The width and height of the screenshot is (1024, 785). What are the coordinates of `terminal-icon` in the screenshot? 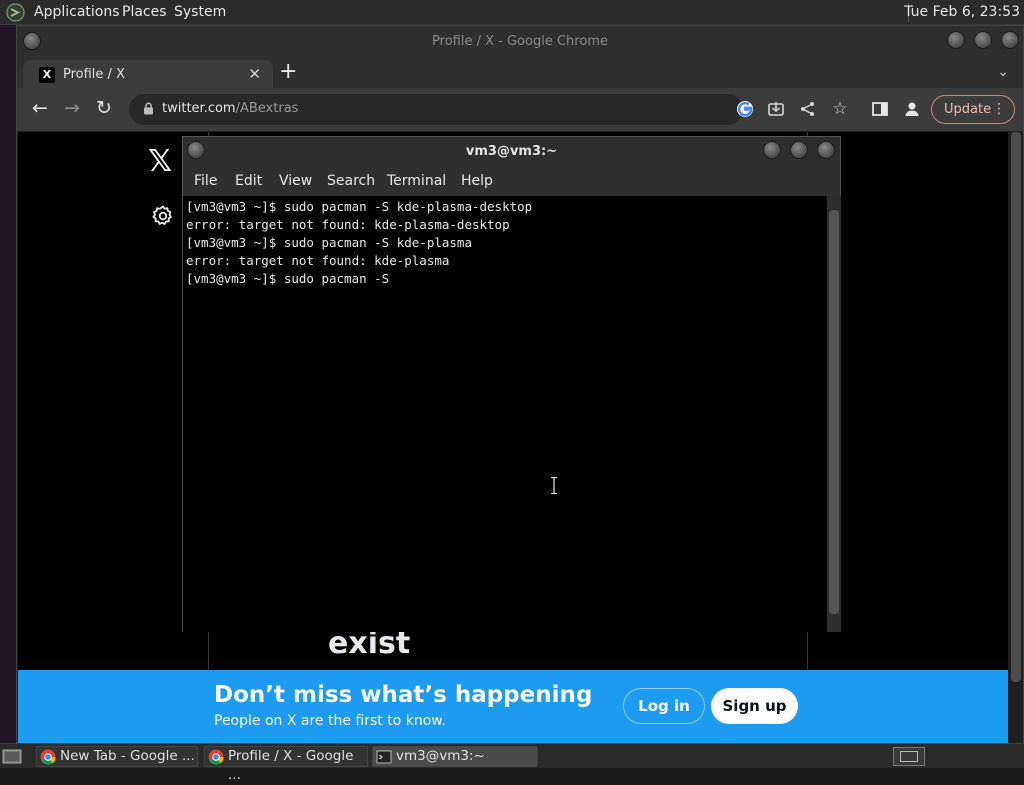 It's located at (384, 757).